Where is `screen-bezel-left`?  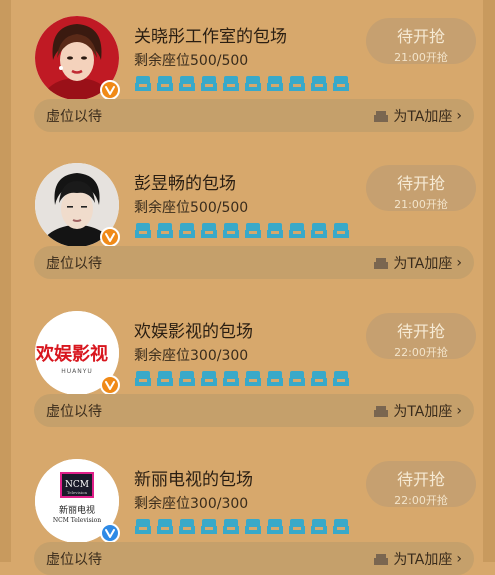 screen-bezel-left is located at coordinates (5, 281).